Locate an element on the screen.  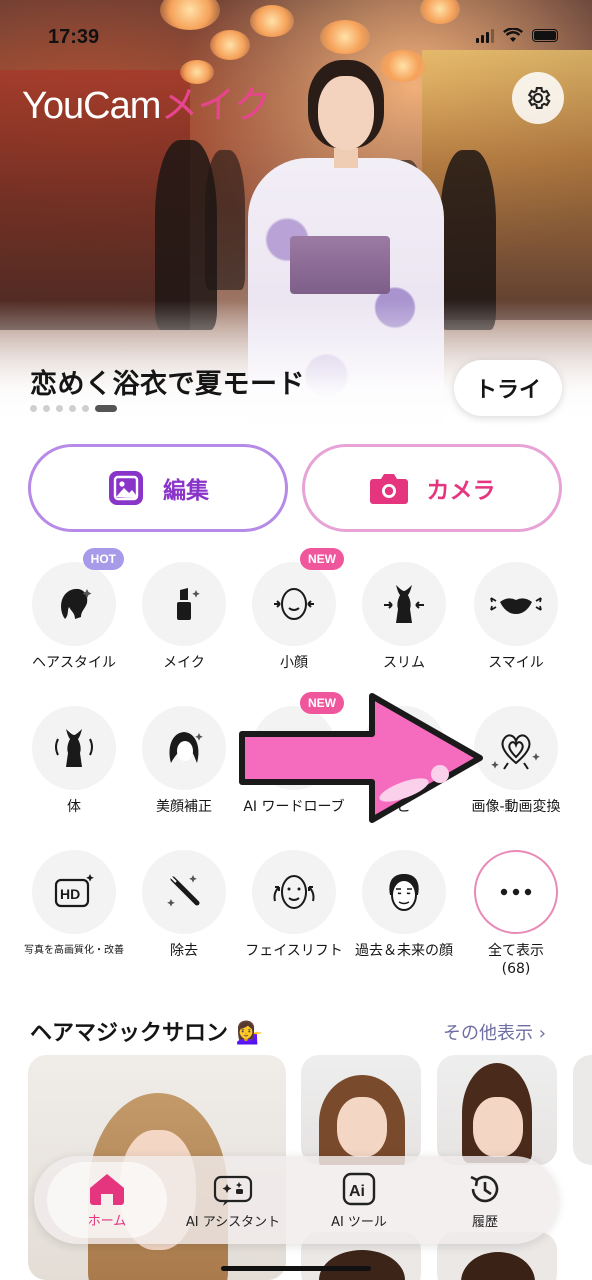
feature-slim: スリム is located at coordinates (404, 617).